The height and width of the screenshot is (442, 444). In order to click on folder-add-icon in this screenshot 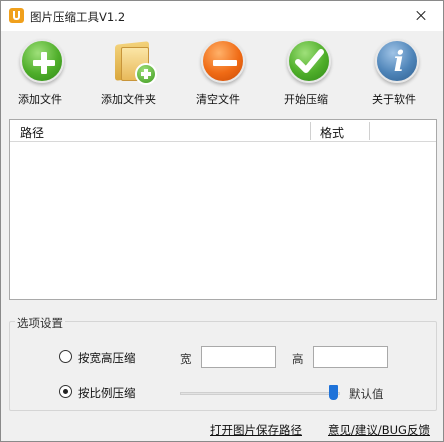, I will do `click(134, 62)`.